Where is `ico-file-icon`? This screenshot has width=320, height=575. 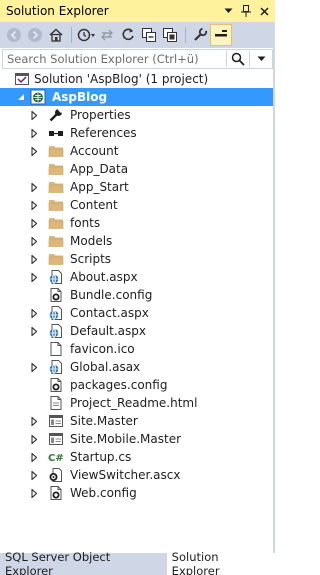 ico-file-icon is located at coordinates (56, 349).